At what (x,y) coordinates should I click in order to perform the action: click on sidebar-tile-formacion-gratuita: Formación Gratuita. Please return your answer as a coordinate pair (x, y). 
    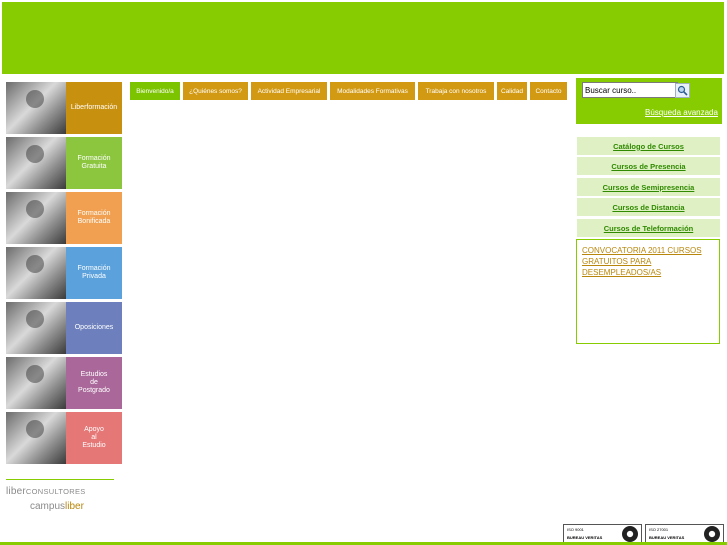
    Looking at the image, I should click on (64, 163).